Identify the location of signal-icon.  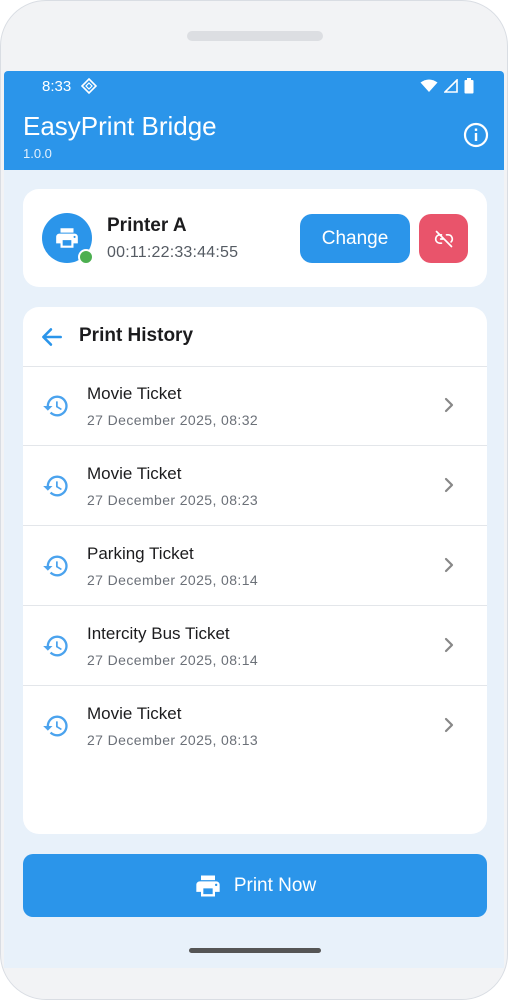
(451, 86).